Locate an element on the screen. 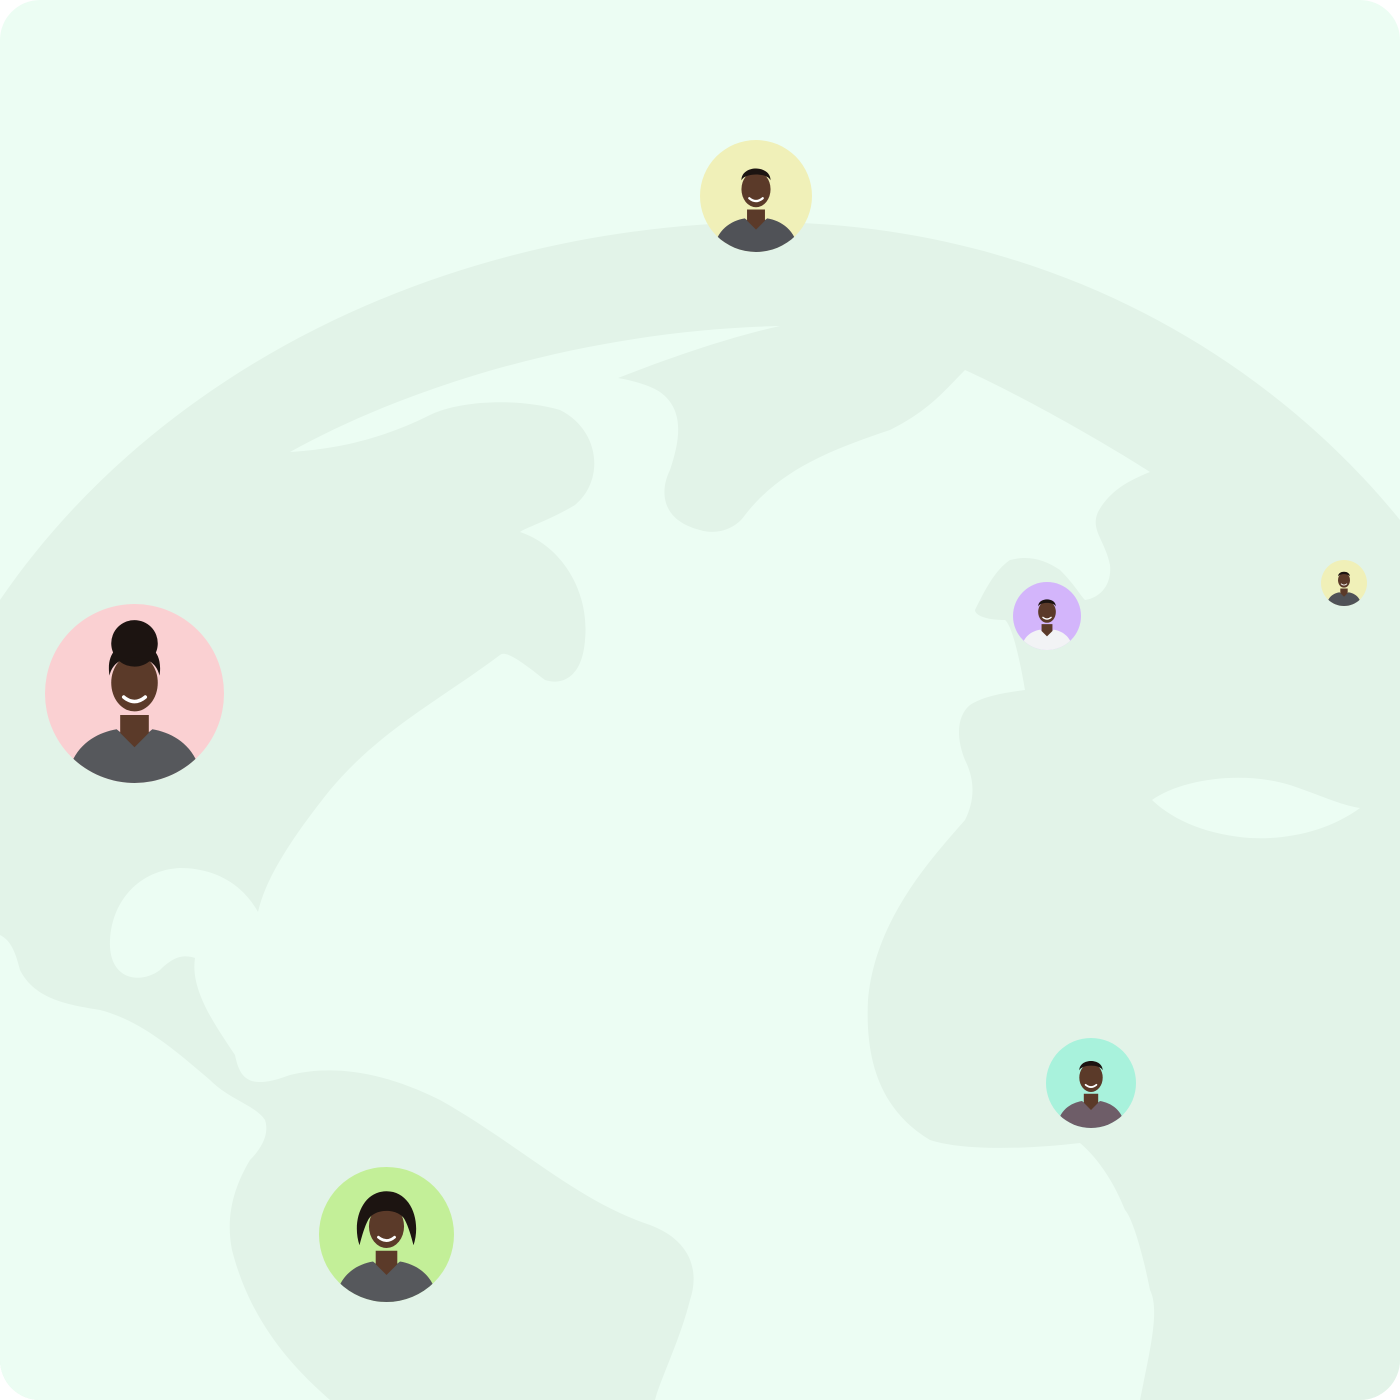 The height and width of the screenshot is (1400, 1400). avatar-person-bottom-right is located at coordinates (1091, 1083).